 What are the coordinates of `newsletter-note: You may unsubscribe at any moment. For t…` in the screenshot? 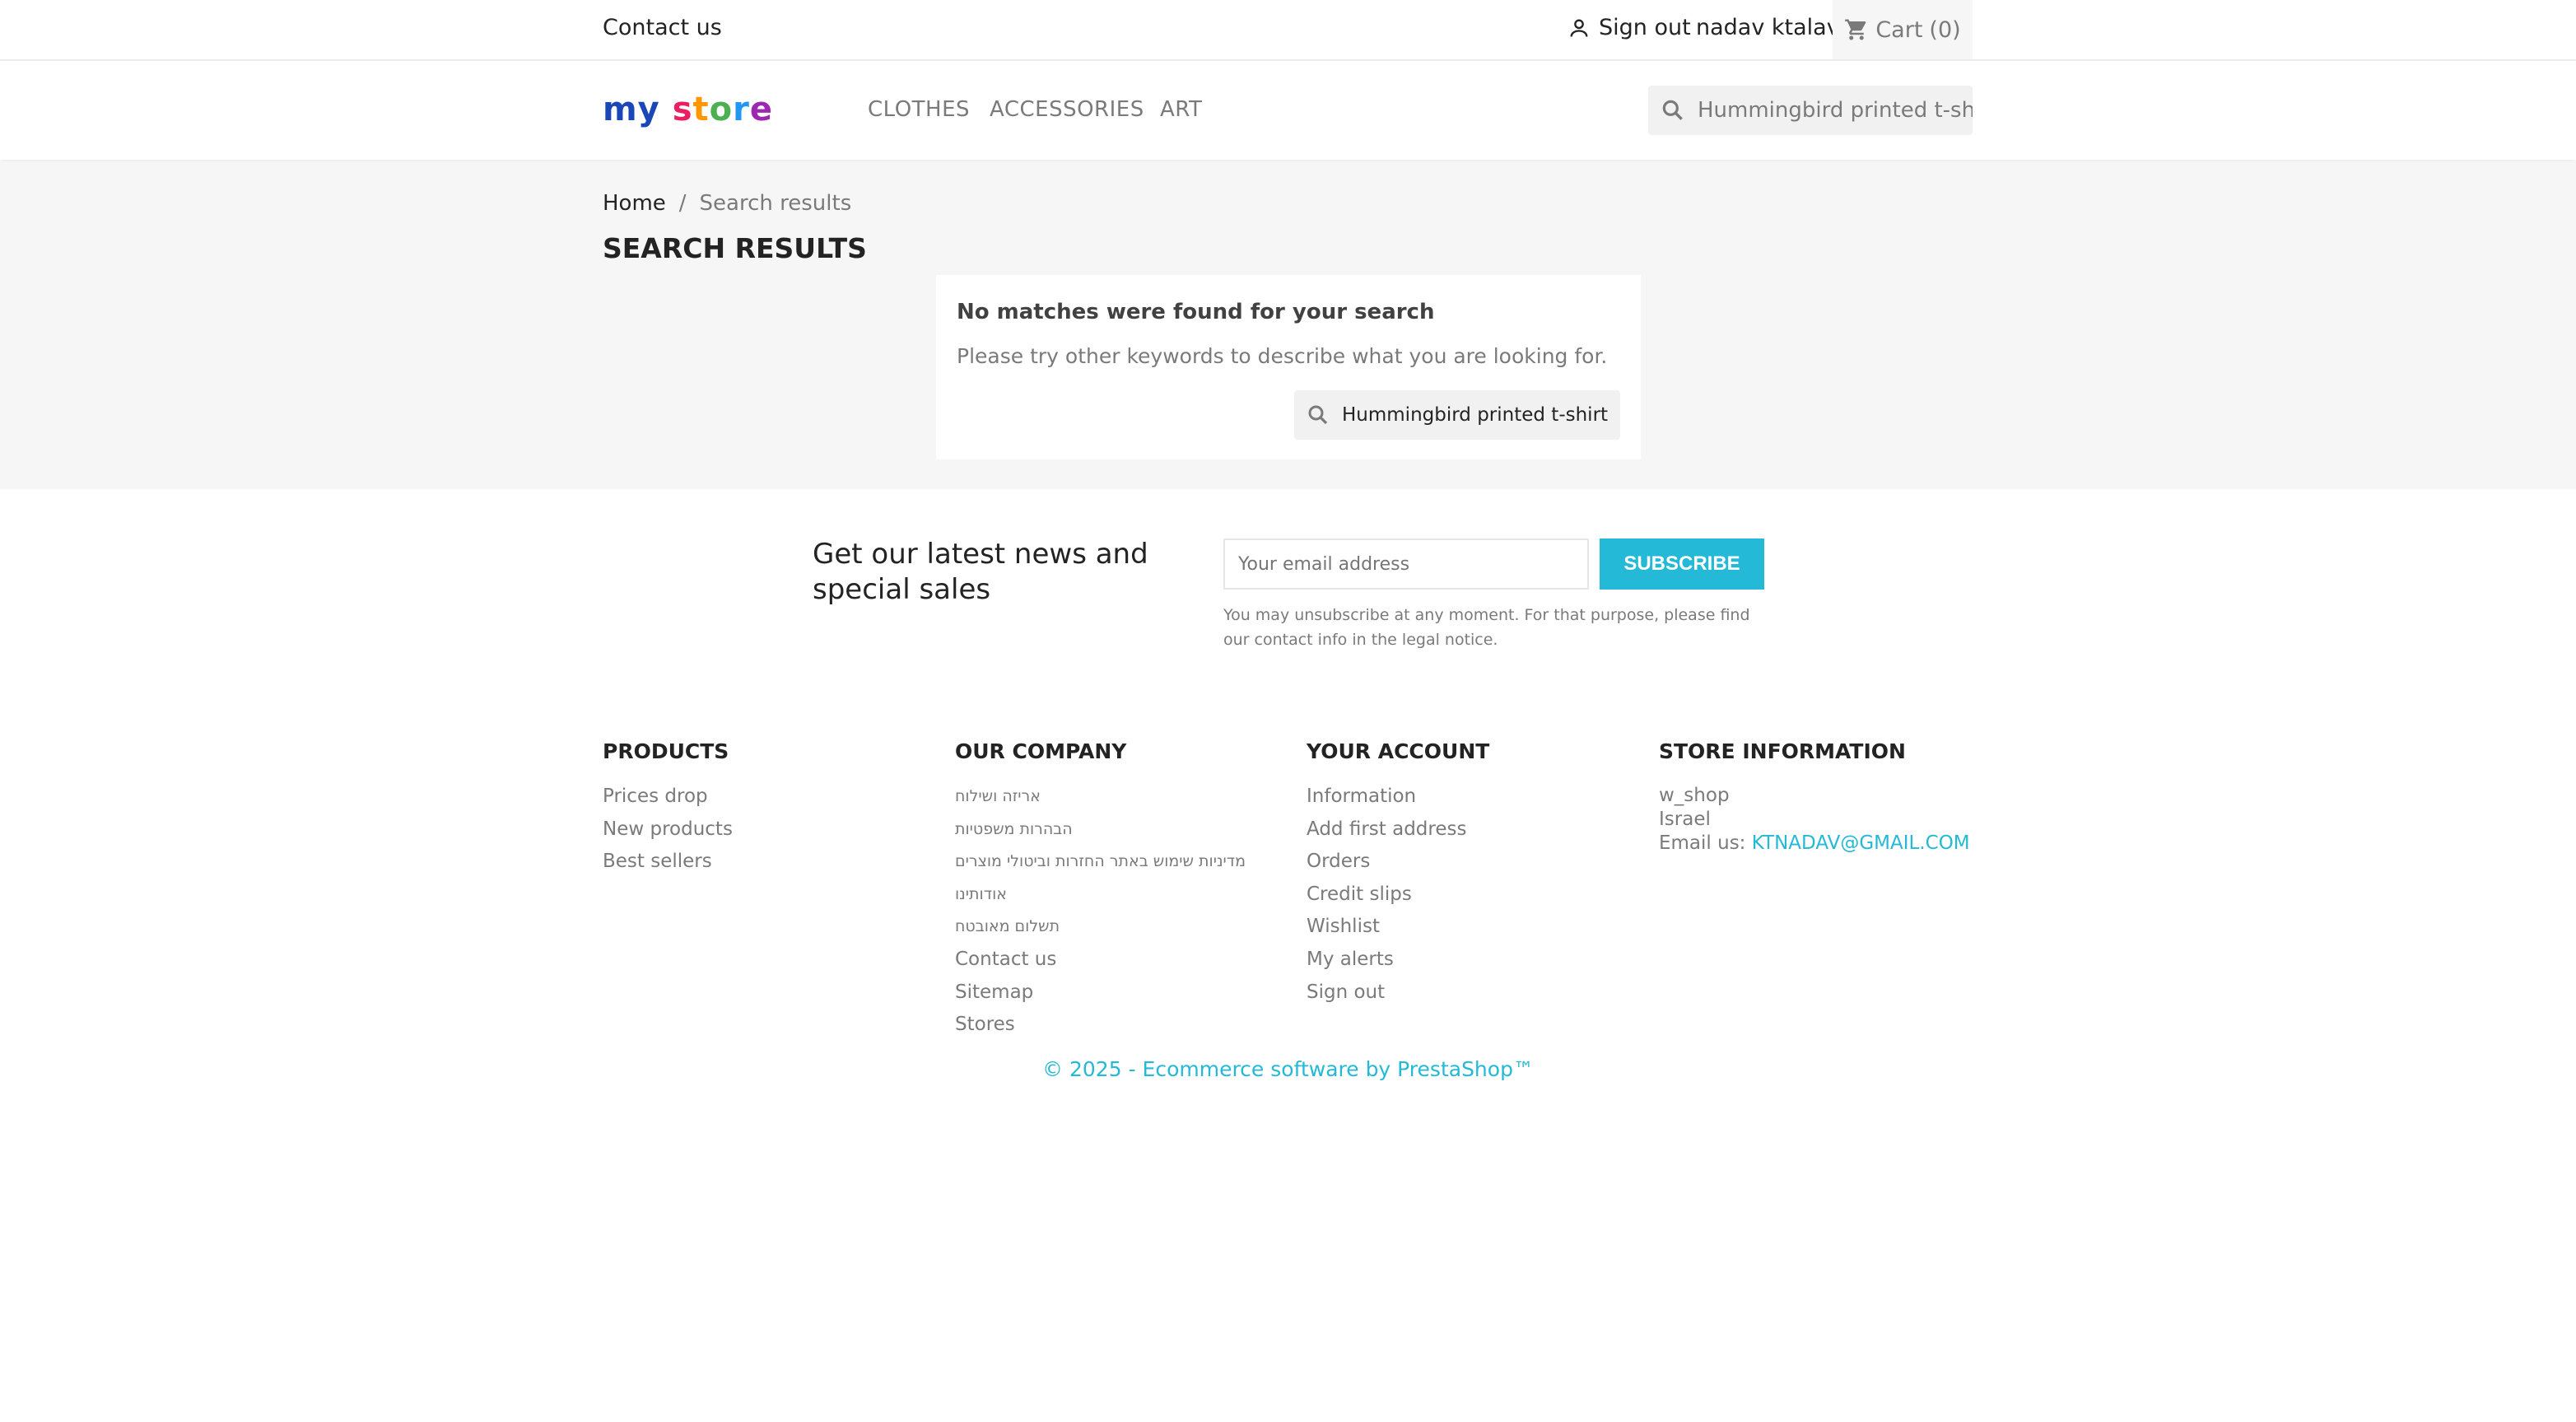 It's located at (1486, 627).